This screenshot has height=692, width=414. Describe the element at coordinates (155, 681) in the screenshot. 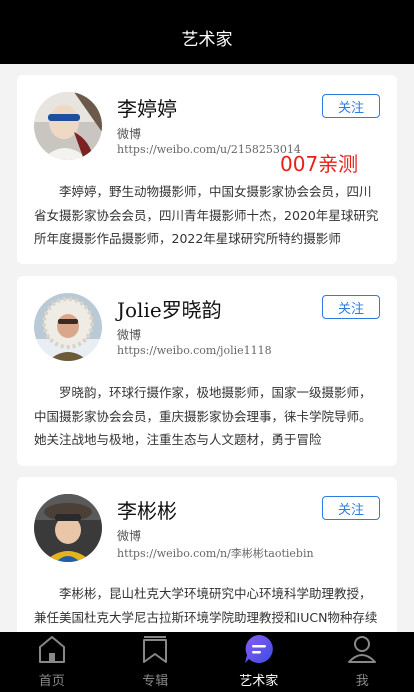

I see `tab-label: 专辑` at that location.